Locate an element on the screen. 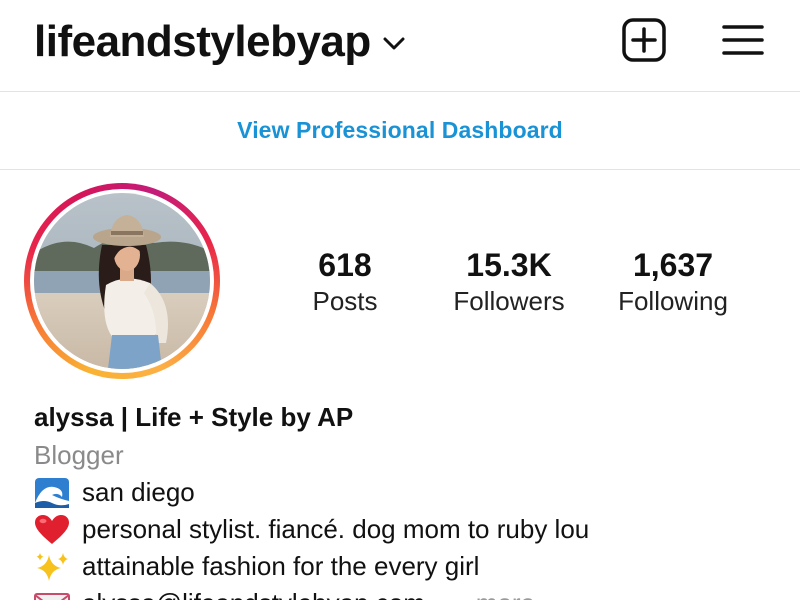 The width and height of the screenshot is (800, 600). display-name: alyssa | Life + Style by AP is located at coordinates (194, 417).